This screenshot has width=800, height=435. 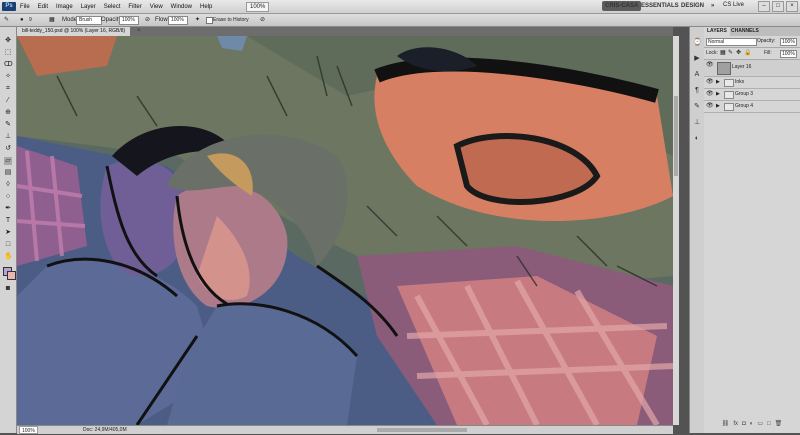 What do you see at coordinates (788, 42) in the screenshot?
I see `layer-opacity-field: 100%` at bounding box center [788, 42].